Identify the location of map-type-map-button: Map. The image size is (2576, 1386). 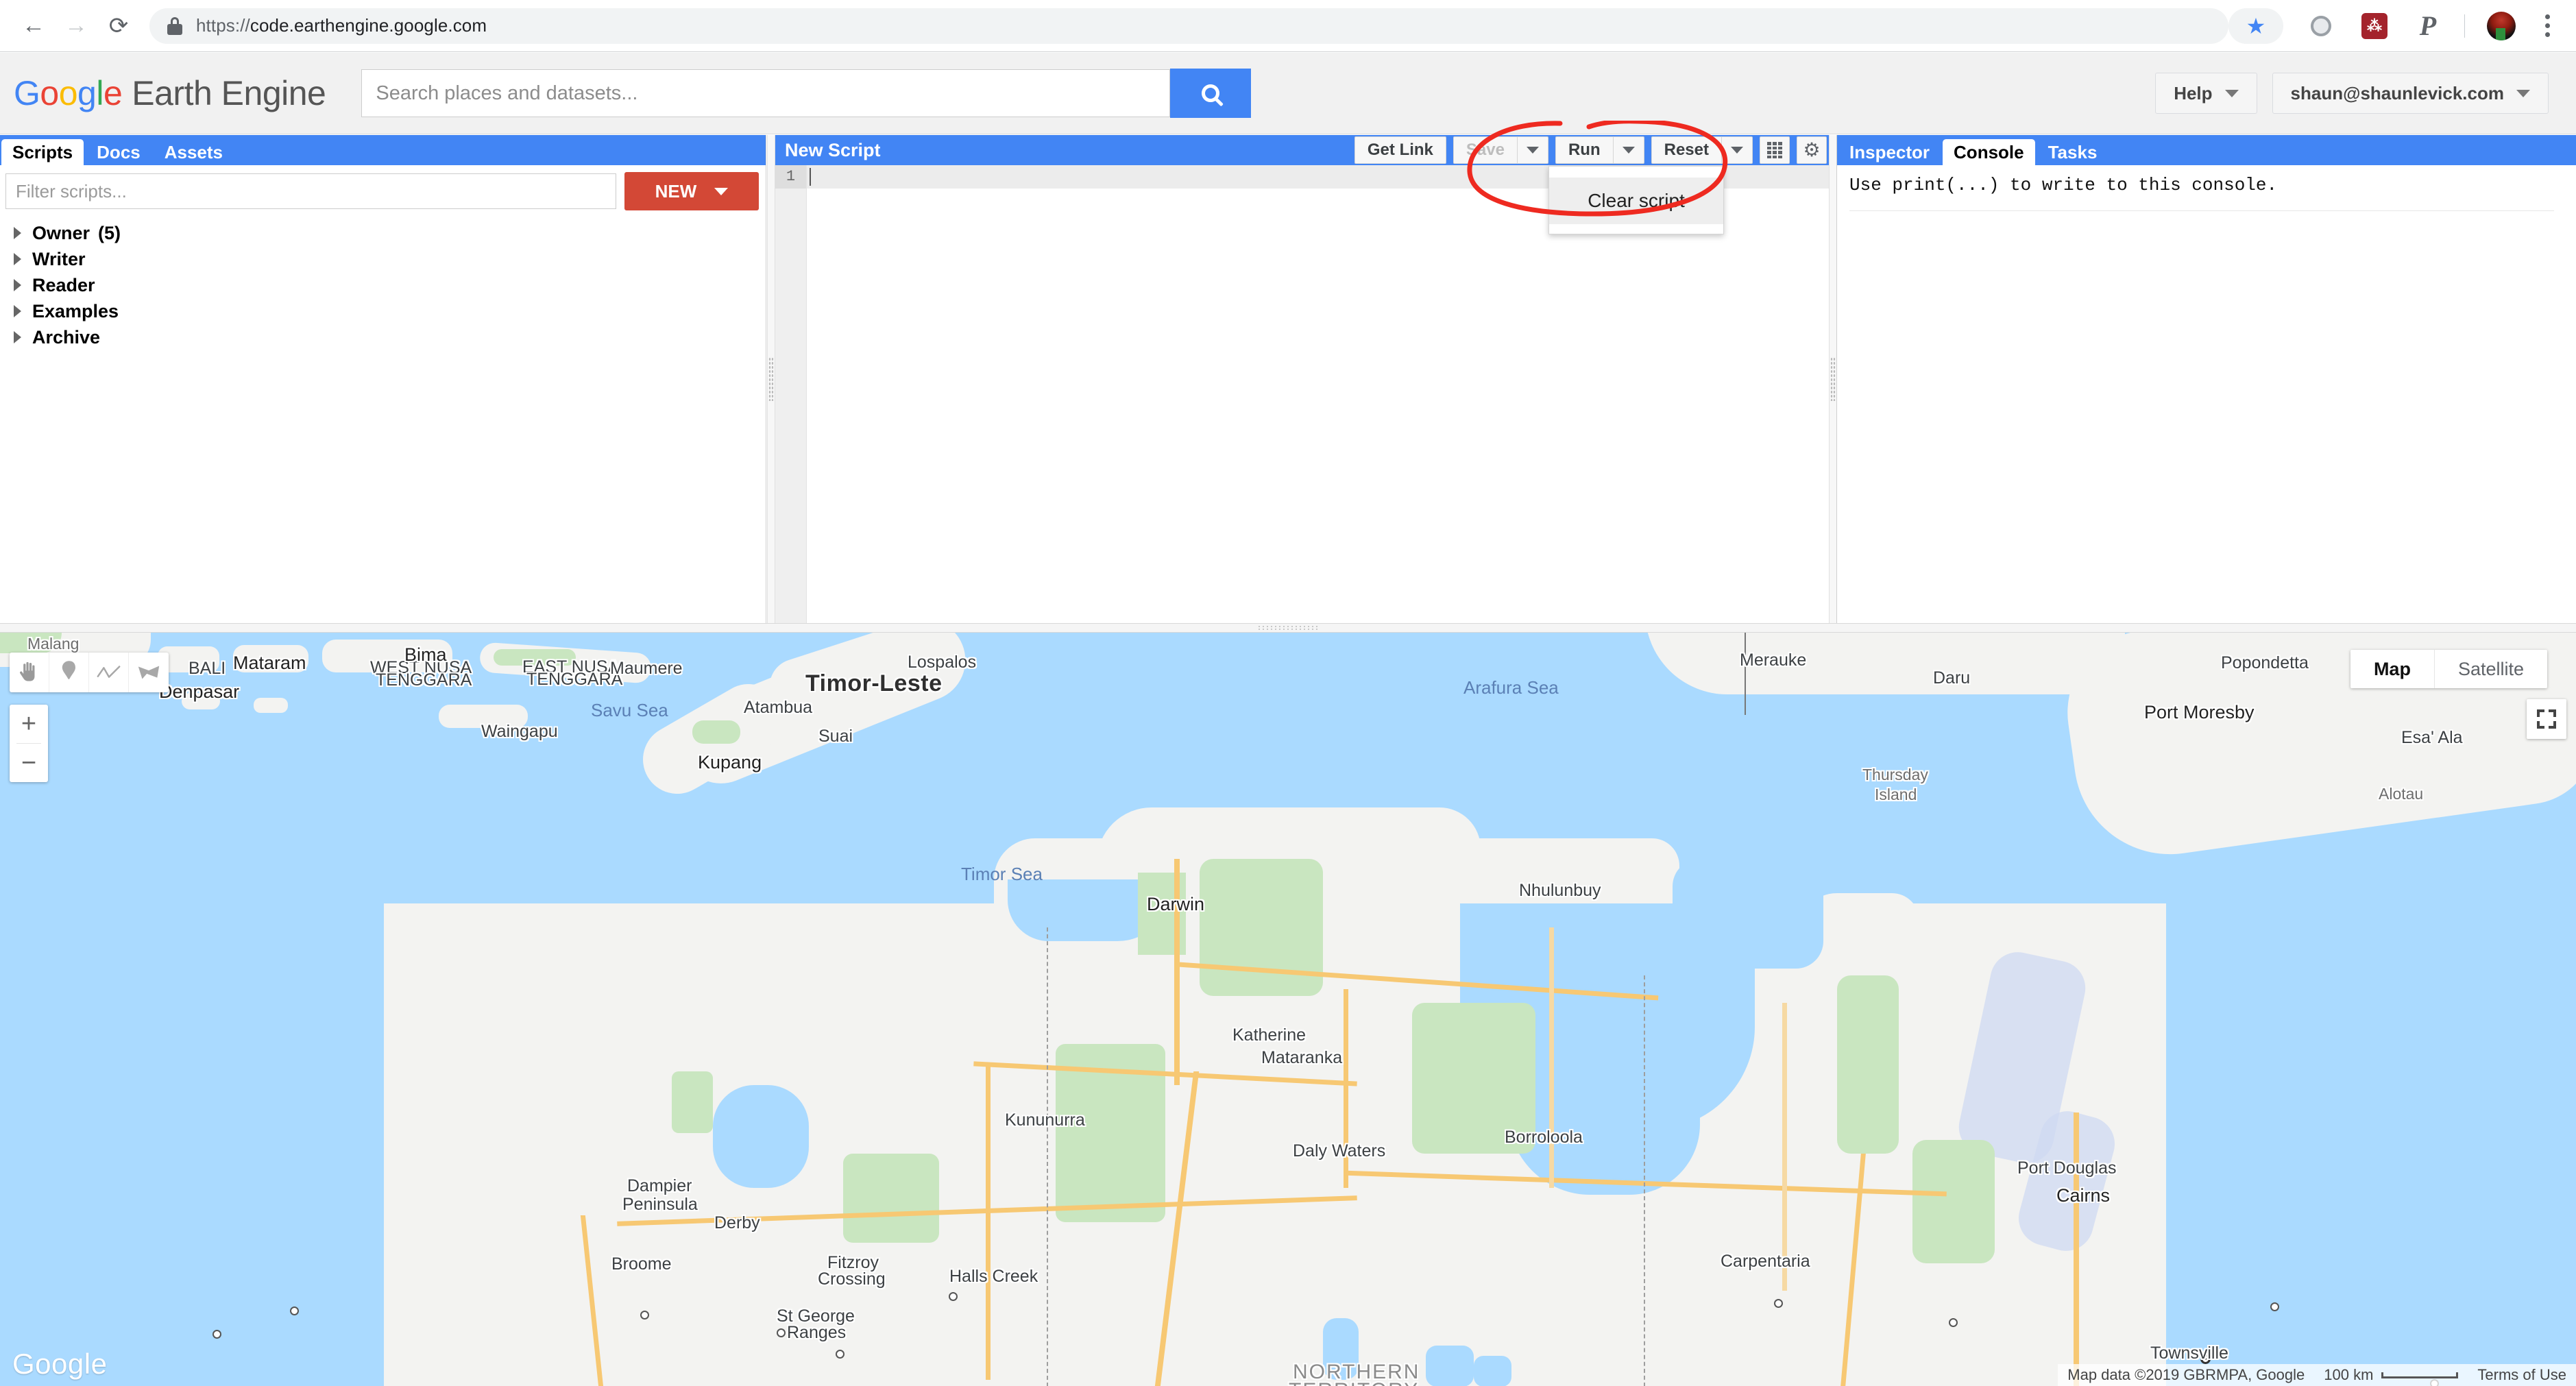
(2392, 669).